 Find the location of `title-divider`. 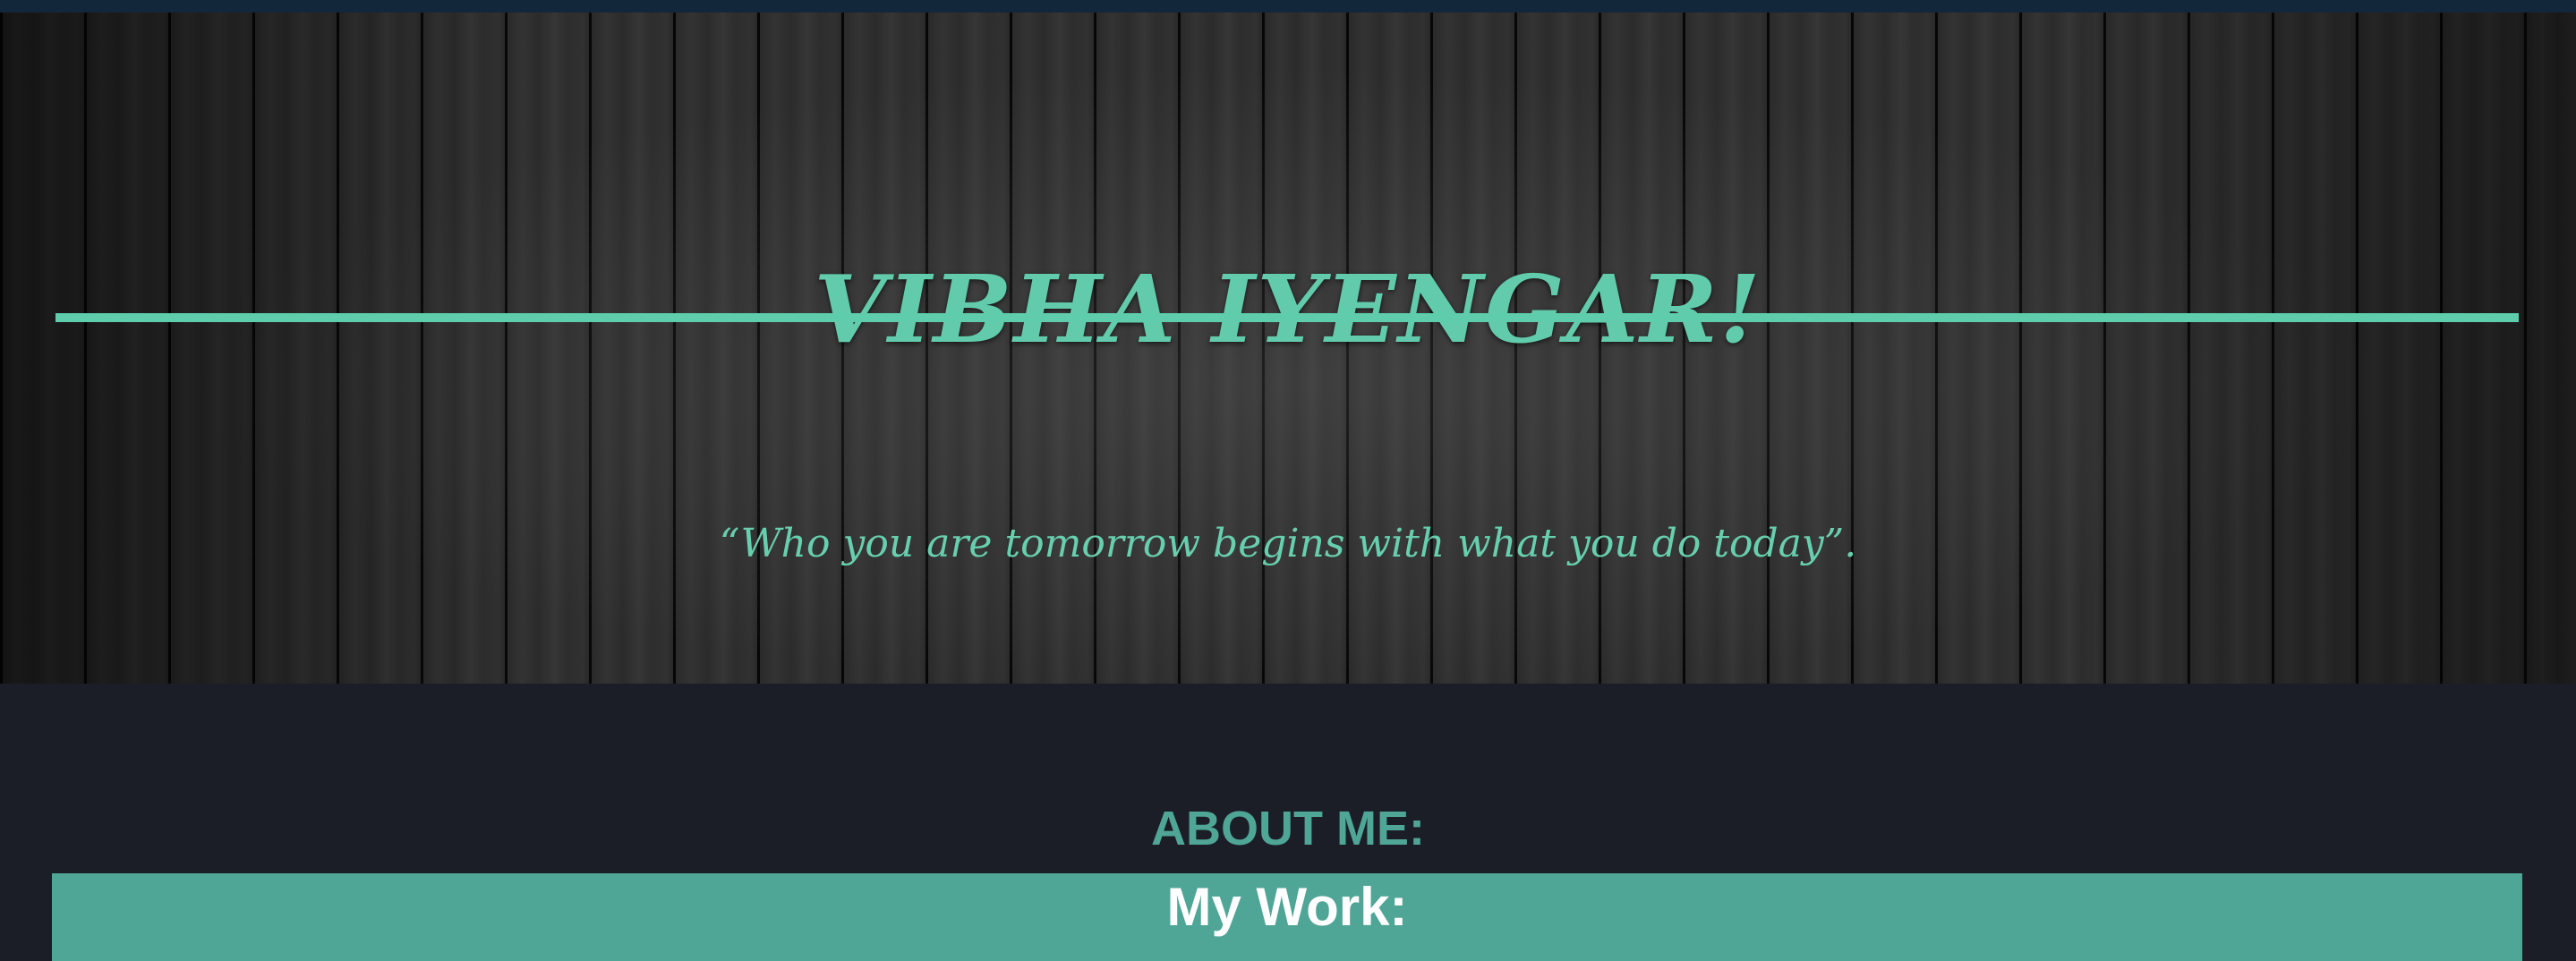

title-divider is located at coordinates (1287, 317).